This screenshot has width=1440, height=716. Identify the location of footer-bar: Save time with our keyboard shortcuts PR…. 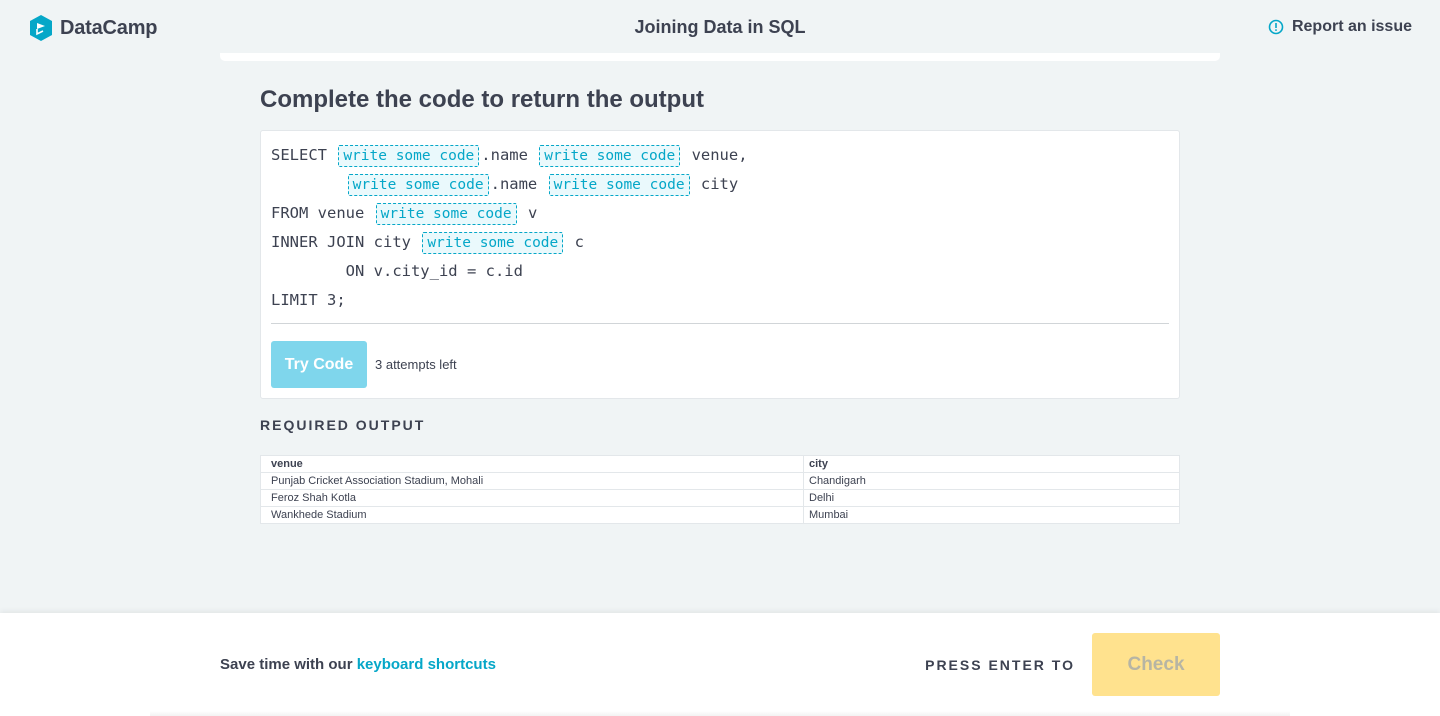
(720, 664).